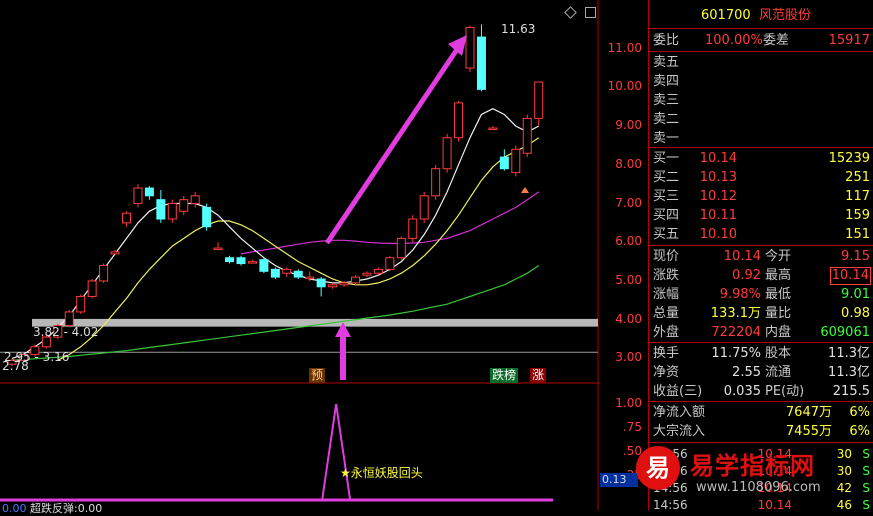 The image size is (873, 516). Describe the element at coordinates (628, 202) in the screenshot. I see `price-tick: 7.00` at that location.